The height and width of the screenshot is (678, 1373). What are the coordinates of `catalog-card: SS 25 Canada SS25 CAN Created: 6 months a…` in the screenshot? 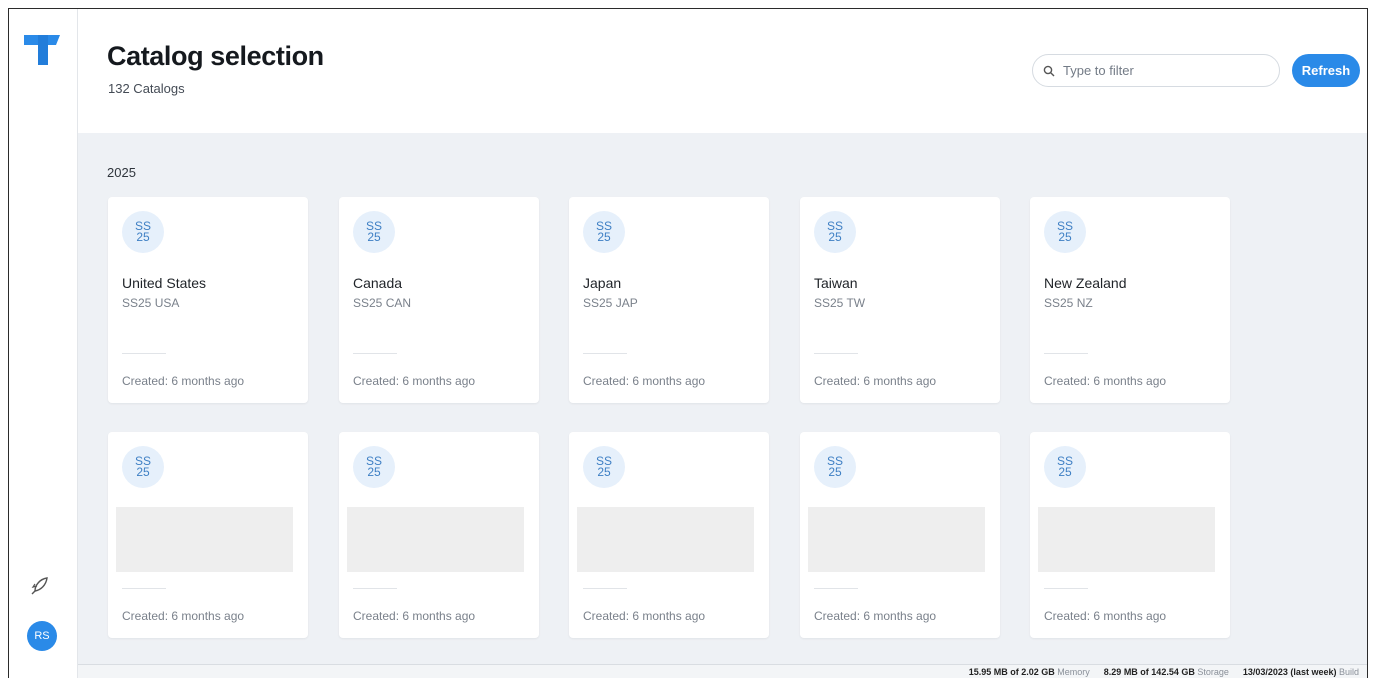 It's located at (439, 300).